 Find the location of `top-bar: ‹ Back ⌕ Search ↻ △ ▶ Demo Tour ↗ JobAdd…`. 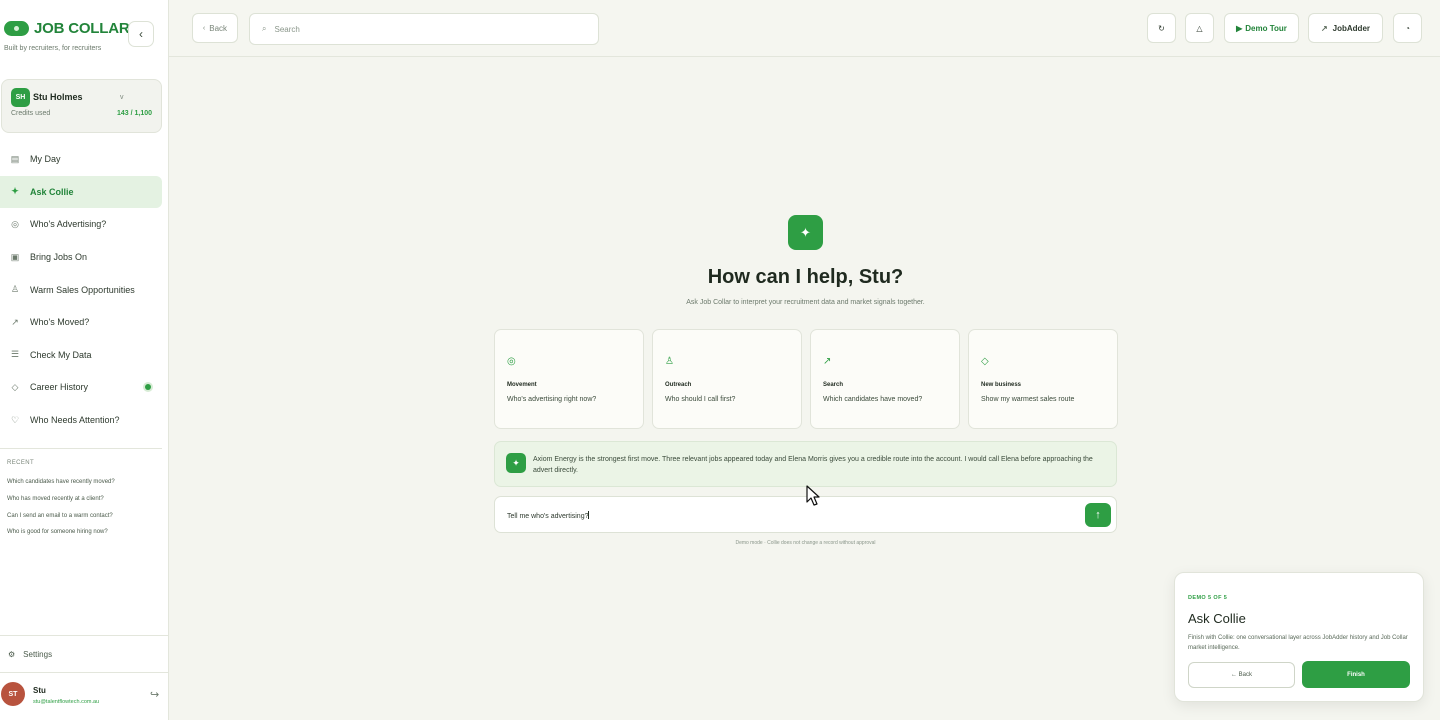

top-bar: ‹ Back ⌕ Search ↻ △ ▶ Demo Tour ↗ JobAdd… is located at coordinates (804, 28).